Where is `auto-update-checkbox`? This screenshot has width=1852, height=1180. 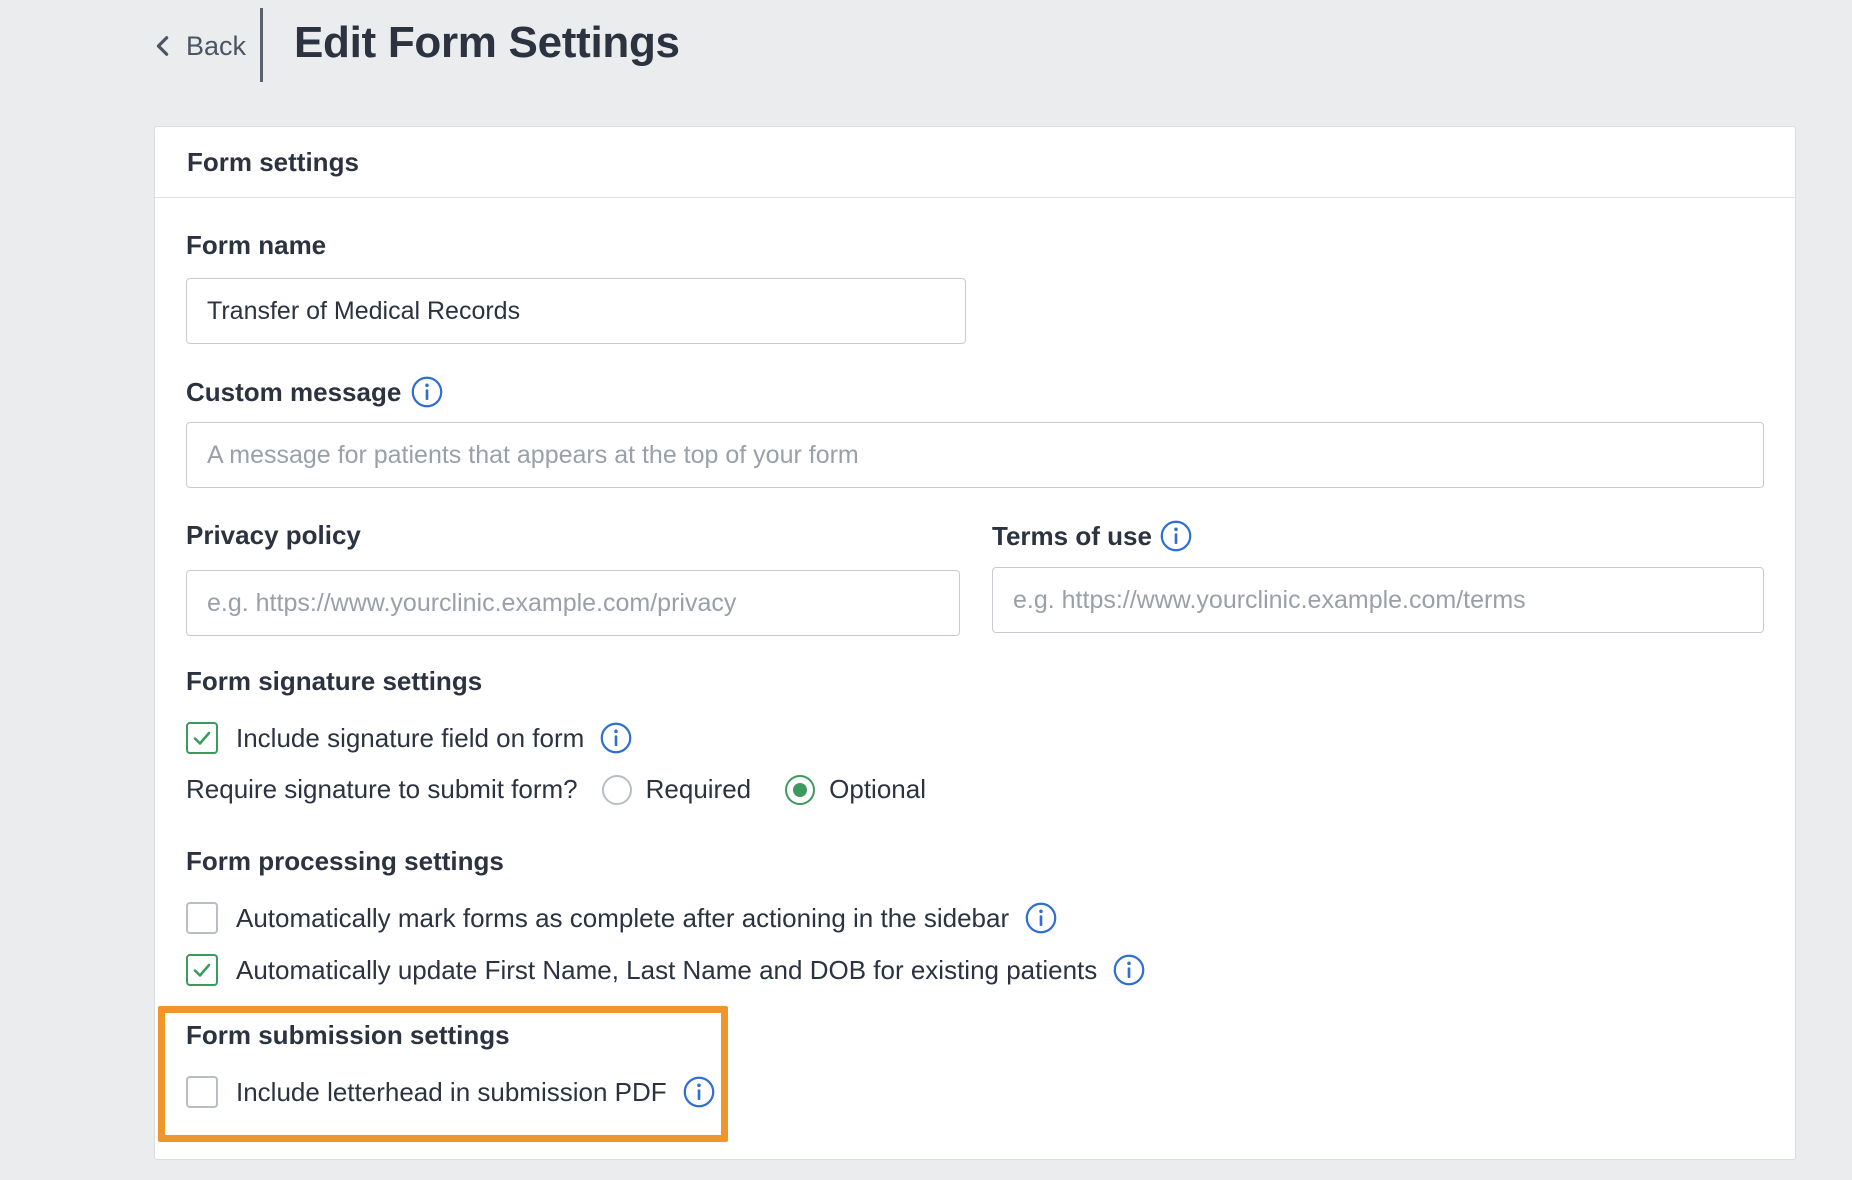 auto-update-checkbox is located at coordinates (202, 970).